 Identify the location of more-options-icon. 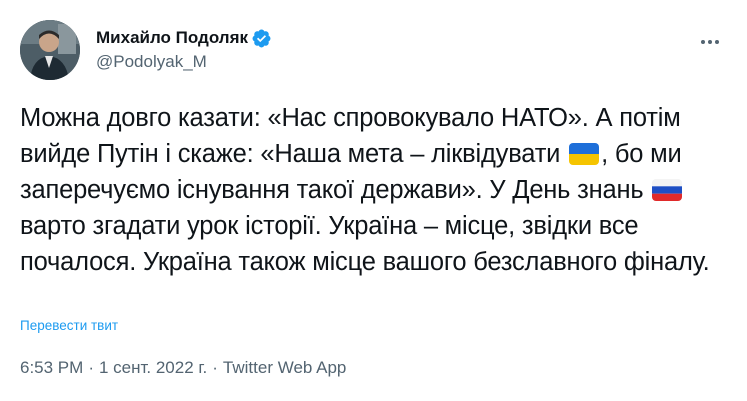
(710, 42).